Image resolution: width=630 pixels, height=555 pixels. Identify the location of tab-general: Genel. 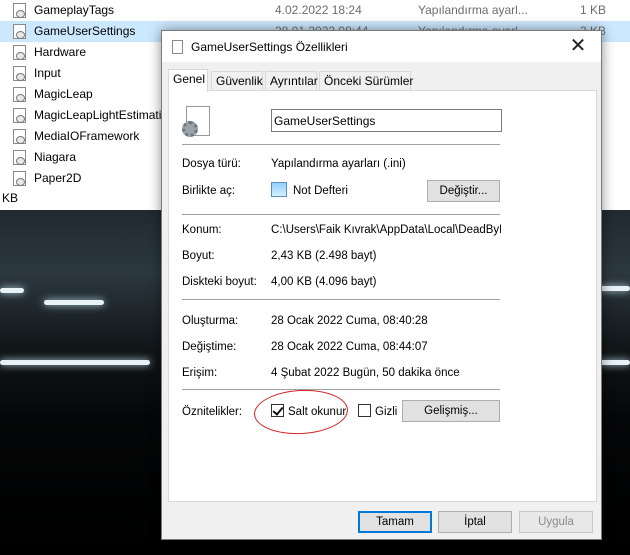
(188, 80).